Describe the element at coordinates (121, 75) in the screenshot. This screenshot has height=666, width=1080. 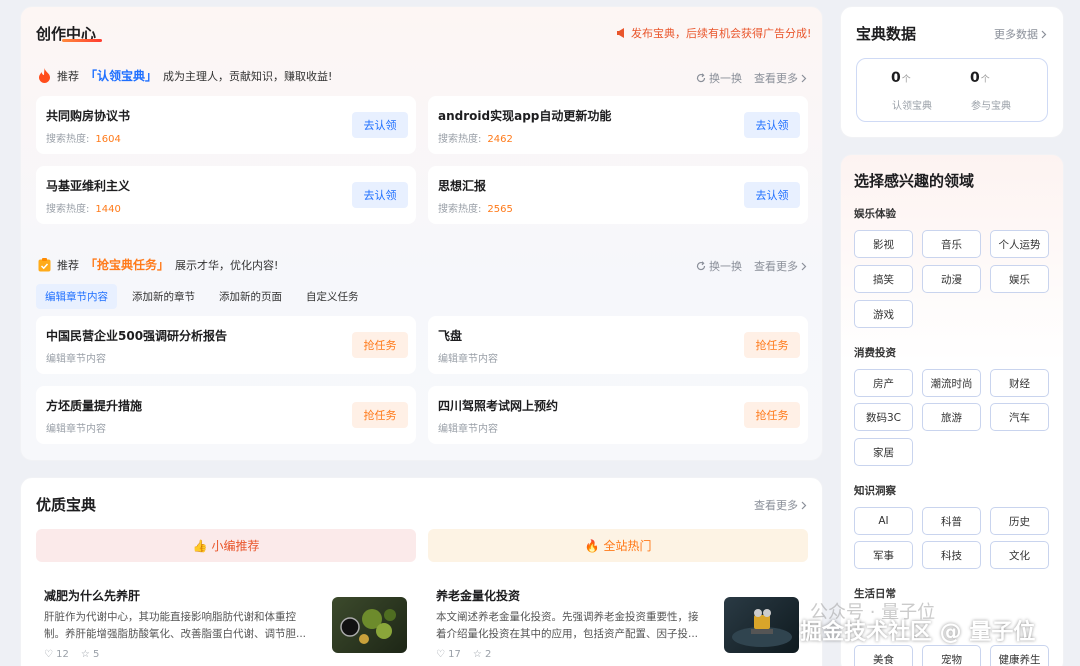
I see `claim-highlight: 「认领宝典」` at that location.